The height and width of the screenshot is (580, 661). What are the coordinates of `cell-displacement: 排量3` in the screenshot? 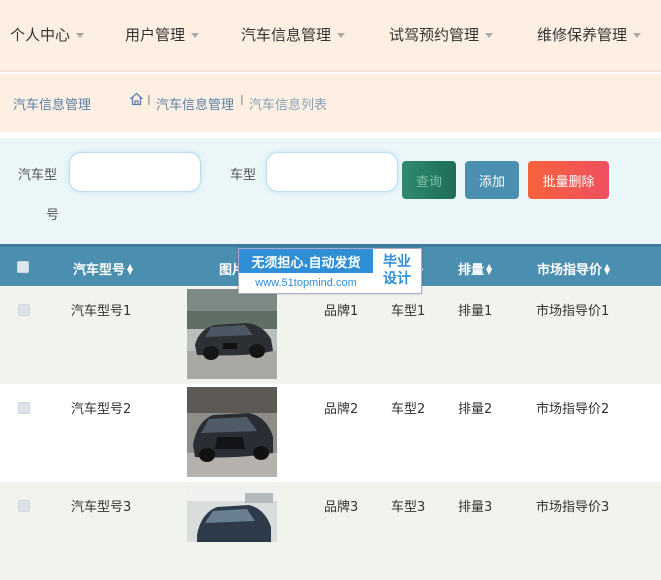 It's located at (475, 507).